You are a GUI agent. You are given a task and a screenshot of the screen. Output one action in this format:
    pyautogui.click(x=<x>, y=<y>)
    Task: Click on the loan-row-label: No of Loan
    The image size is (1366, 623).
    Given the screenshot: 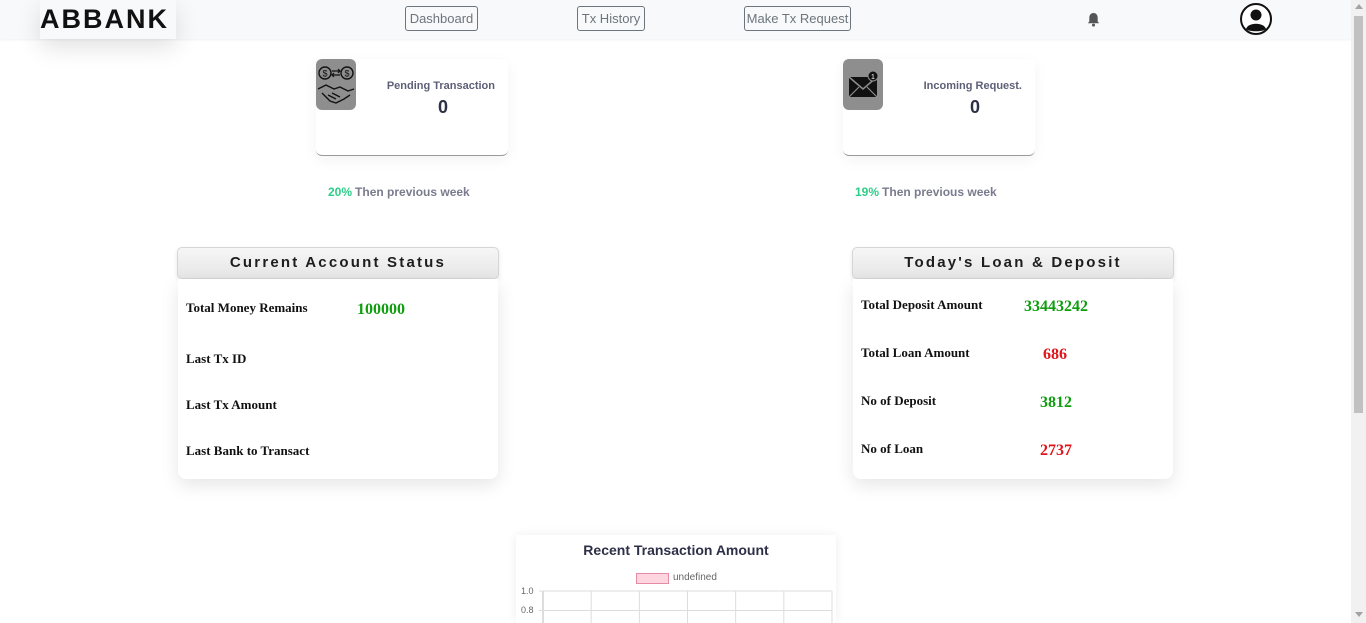 What is the action you would take?
    pyautogui.click(x=892, y=448)
    